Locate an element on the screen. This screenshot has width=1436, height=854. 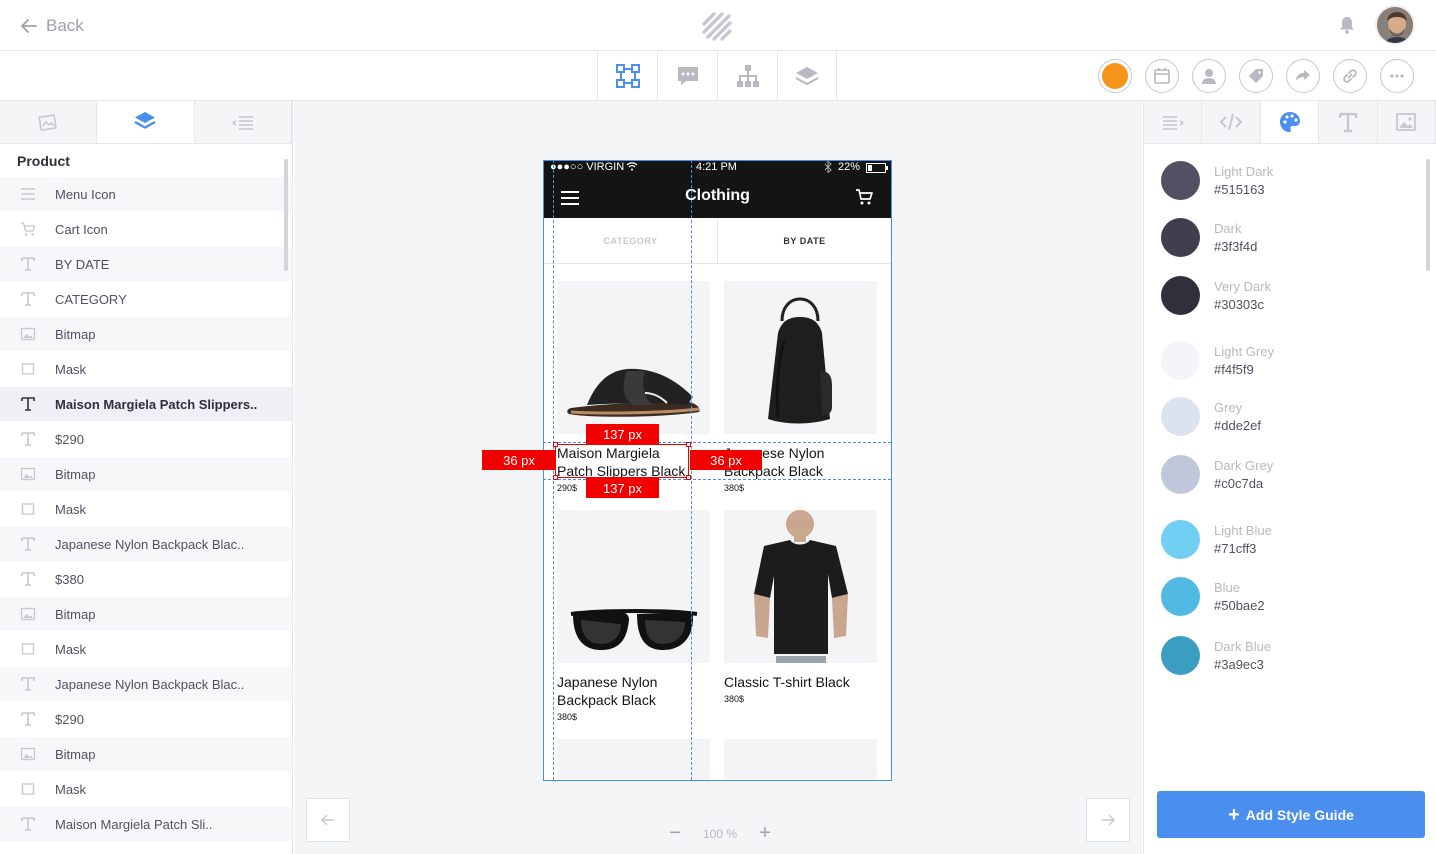
backpack-image is located at coordinates (800, 360).